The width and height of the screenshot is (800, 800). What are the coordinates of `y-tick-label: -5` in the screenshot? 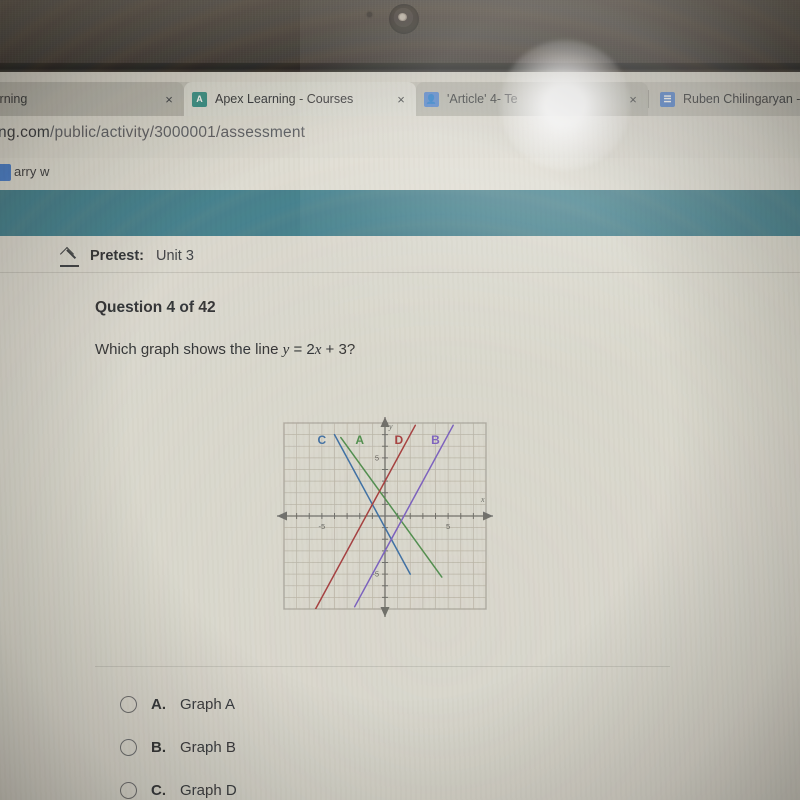 It's located at (375, 574).